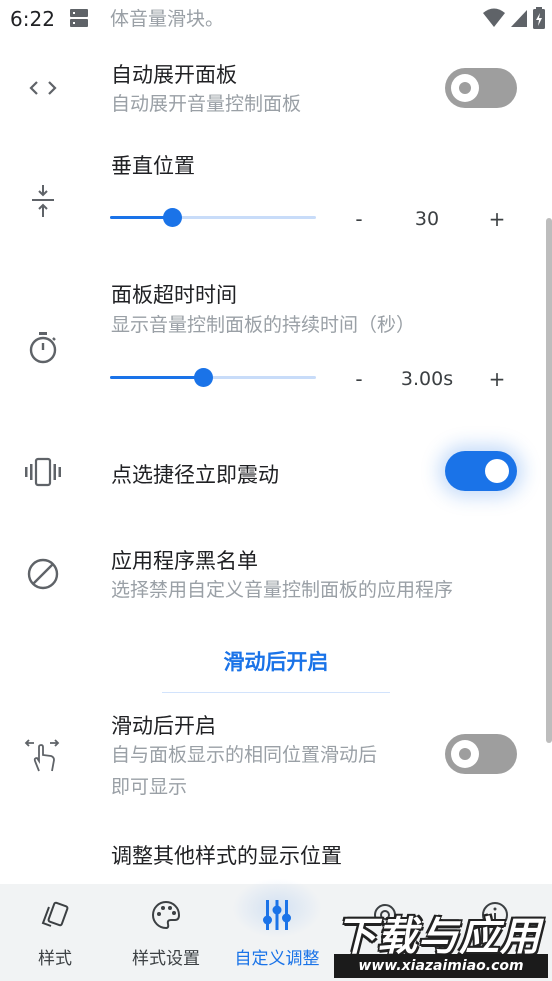  I want to click on swipe-open-row: 滑动后开启 自与面板显示的相同位置滑动后 即可显示, so click(276, 758).